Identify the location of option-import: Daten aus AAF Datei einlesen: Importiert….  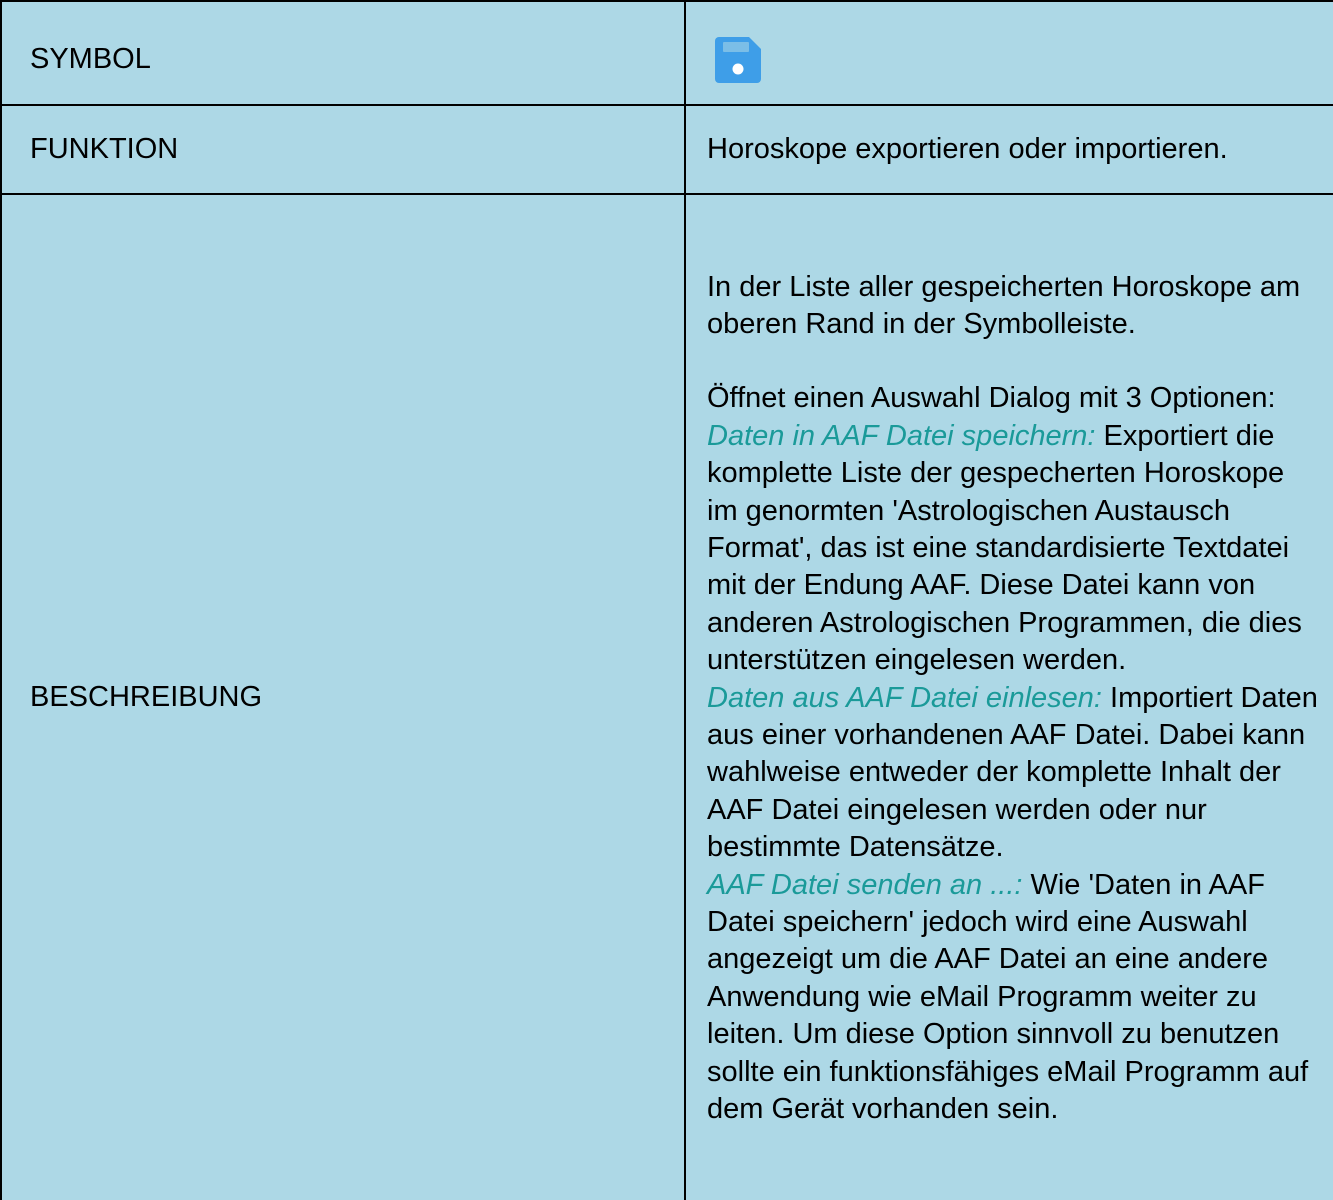
(1013, 773).